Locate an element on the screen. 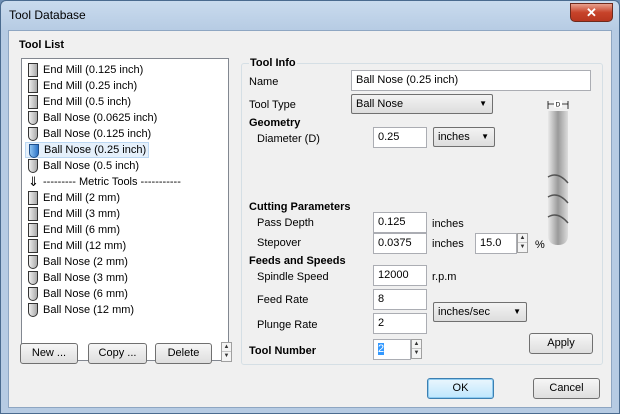 The height and width of the screenshot is (414, 620). list-item: Ball Nose (3 mm) is located at coordinates (77, 278).